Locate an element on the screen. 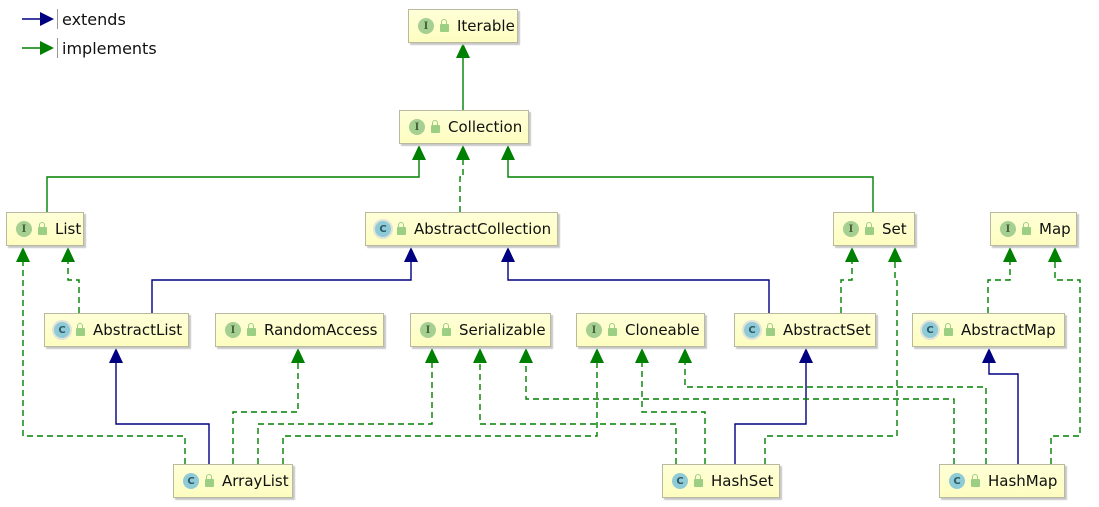 The width and height of the screenshot is (1099, 507). legend-implements: implements is located at coordinates (89, 48).